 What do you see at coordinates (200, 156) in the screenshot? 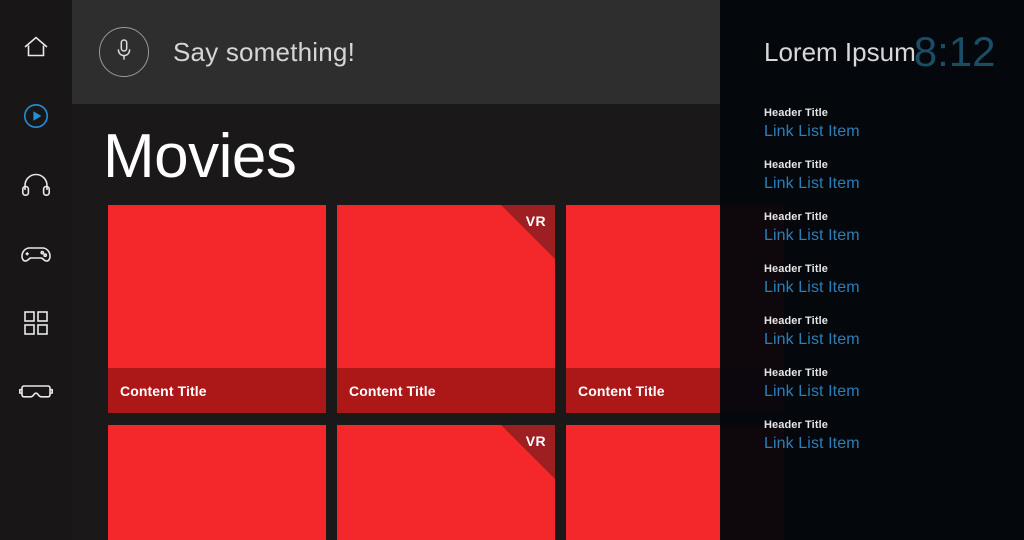
I see `page-title: Movies` at bounding box center [200, 156].